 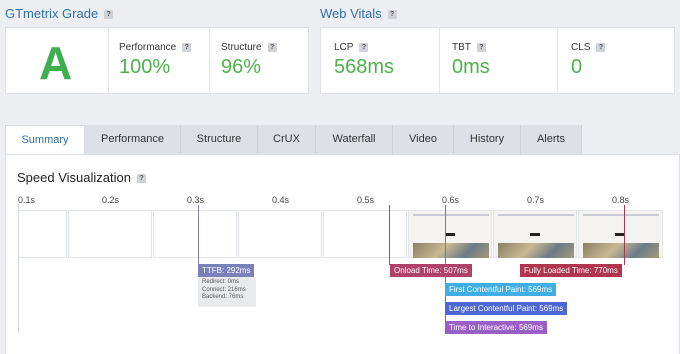 What do you see at coordinates (221, 282) in the screenshot?
I see `ttfb-redirect: Redirect: 0ms` at bounding box center [221, 282].